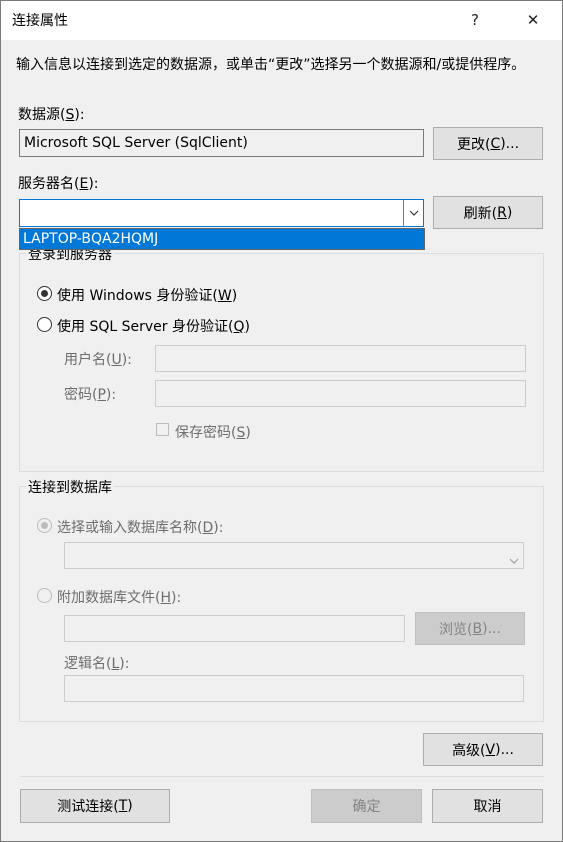  I want to click on datasource-label: 数据源(S):, so click(51, 115).